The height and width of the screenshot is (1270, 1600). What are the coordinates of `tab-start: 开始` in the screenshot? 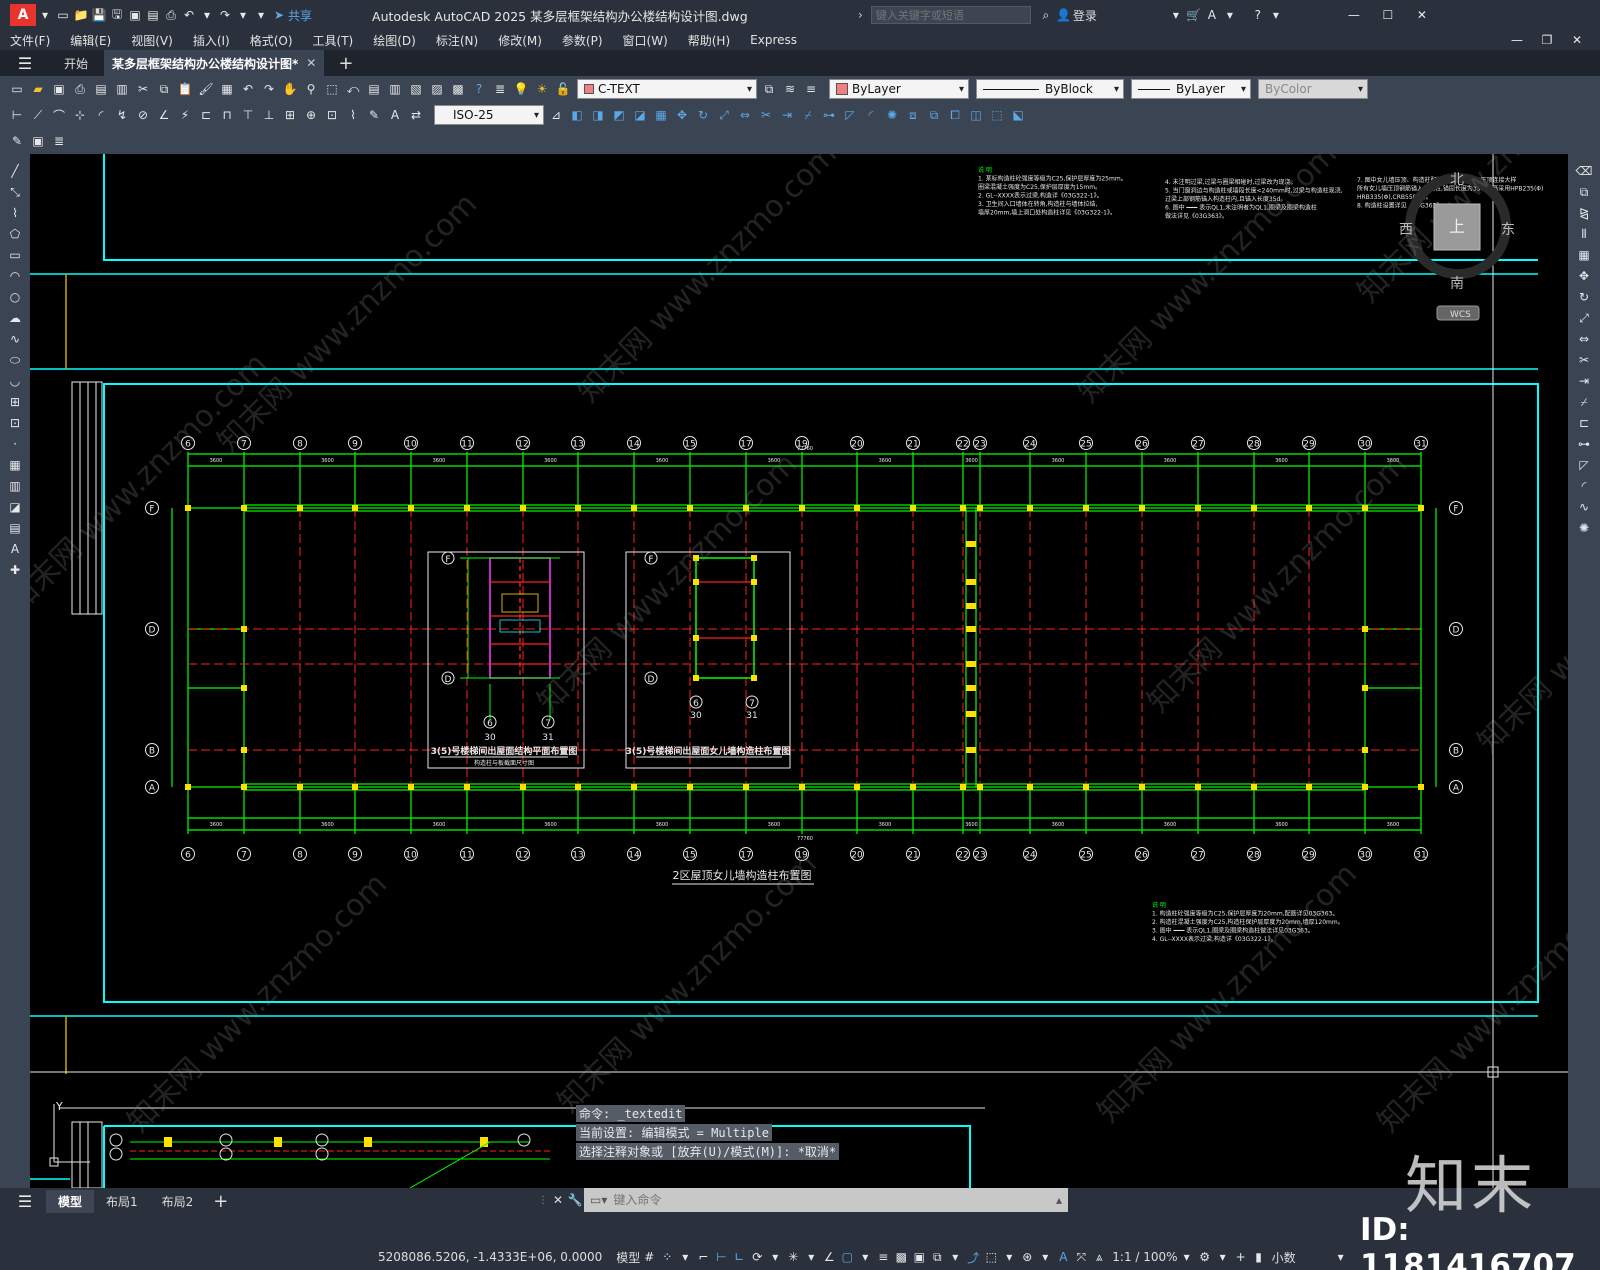 It's located at (76, 63).